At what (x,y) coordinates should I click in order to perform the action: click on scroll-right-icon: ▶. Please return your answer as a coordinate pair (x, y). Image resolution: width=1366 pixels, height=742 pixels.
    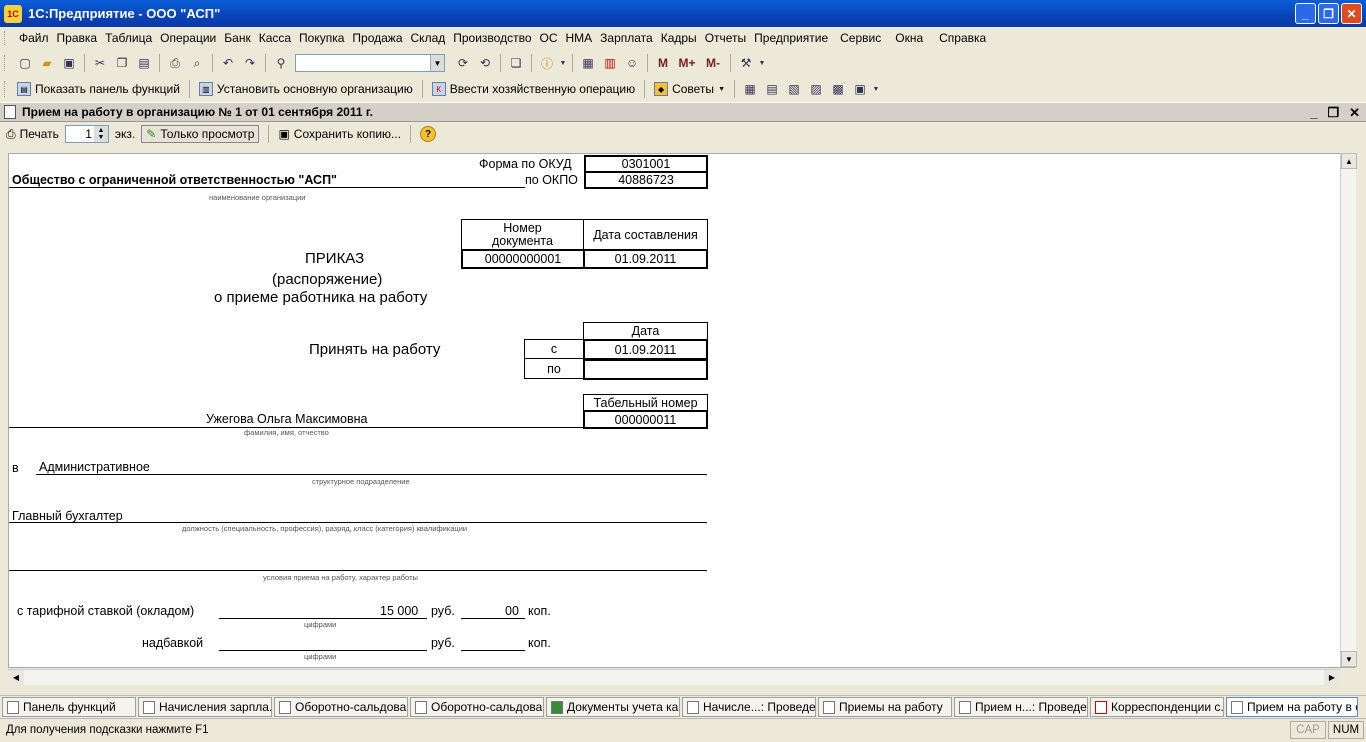
    Looking at the image, I should click on (1332, 677).